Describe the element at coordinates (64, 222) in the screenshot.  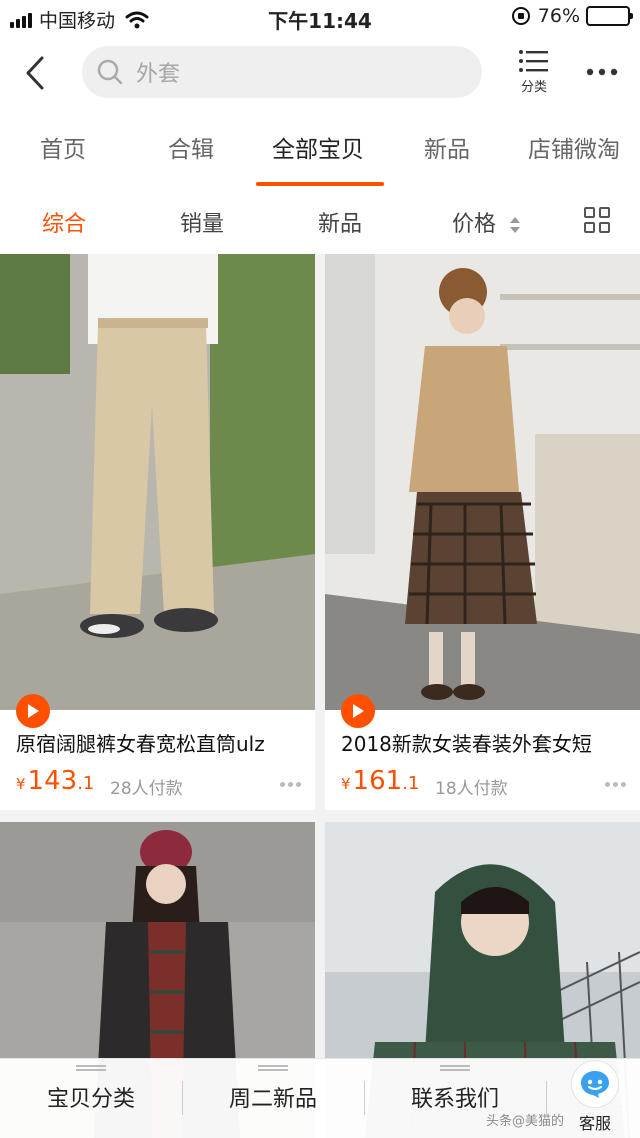
I see `sort-comprehensive: 综合` at that location.